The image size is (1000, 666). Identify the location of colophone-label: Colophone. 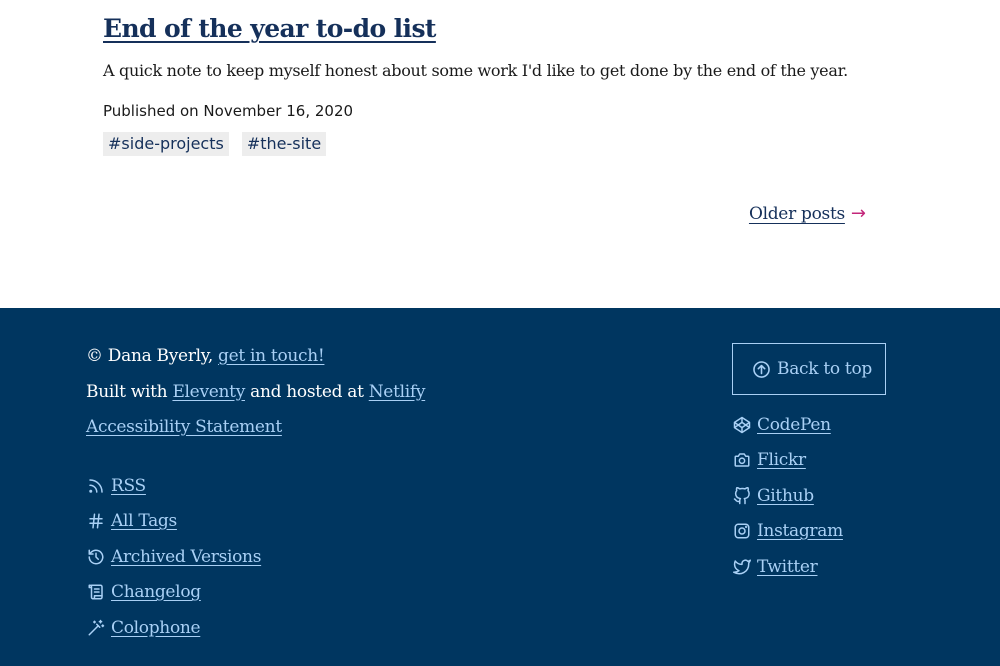
(156, 628).